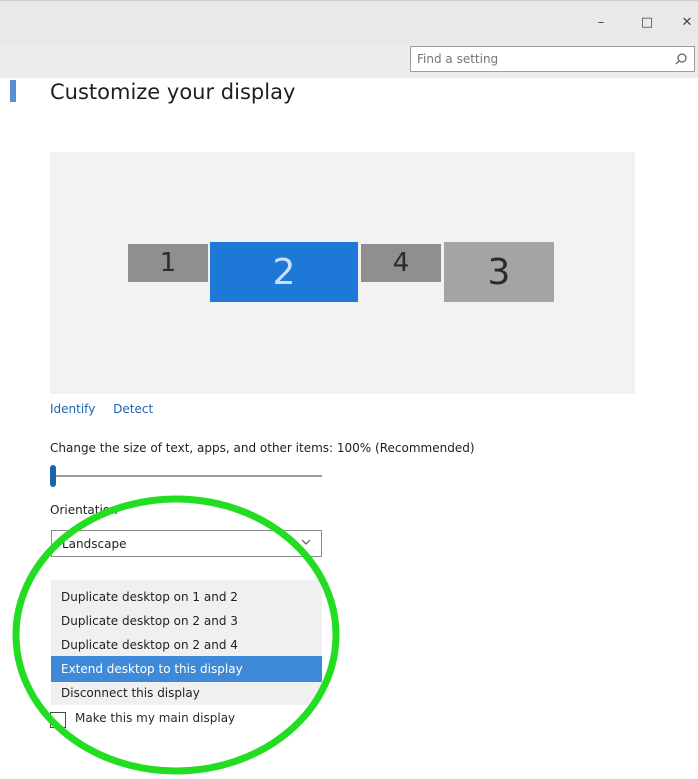  I want to click on identify-link: Identify, so click(72, 409).